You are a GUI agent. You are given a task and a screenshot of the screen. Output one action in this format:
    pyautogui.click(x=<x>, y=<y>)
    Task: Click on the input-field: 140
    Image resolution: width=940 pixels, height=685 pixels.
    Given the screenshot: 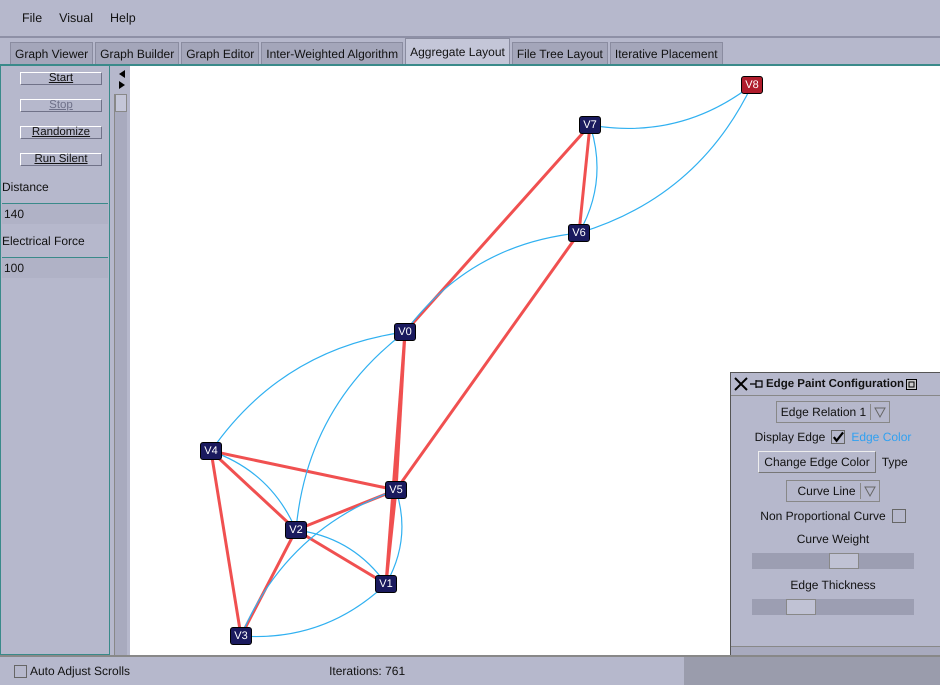 What is the action you would take?
    pyautogui.click(x=55, y=213)
    